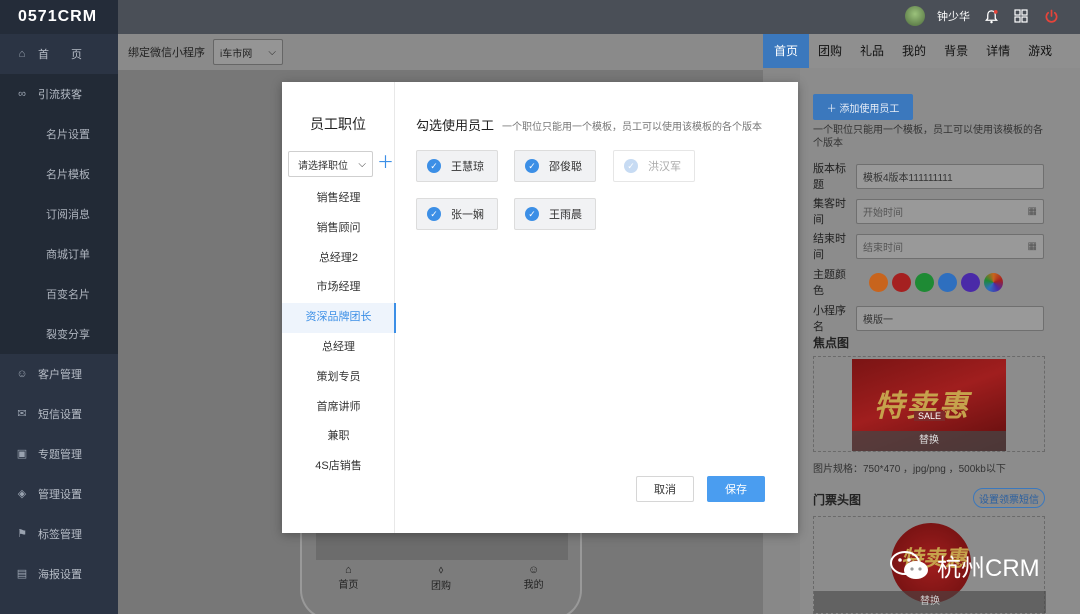 The height and width of the screenshot is (614, 1080). What do you see at coordinates (914, 51) in the screenshot?
I see `tab-mine: 我的` at bounding box center [914, 51].